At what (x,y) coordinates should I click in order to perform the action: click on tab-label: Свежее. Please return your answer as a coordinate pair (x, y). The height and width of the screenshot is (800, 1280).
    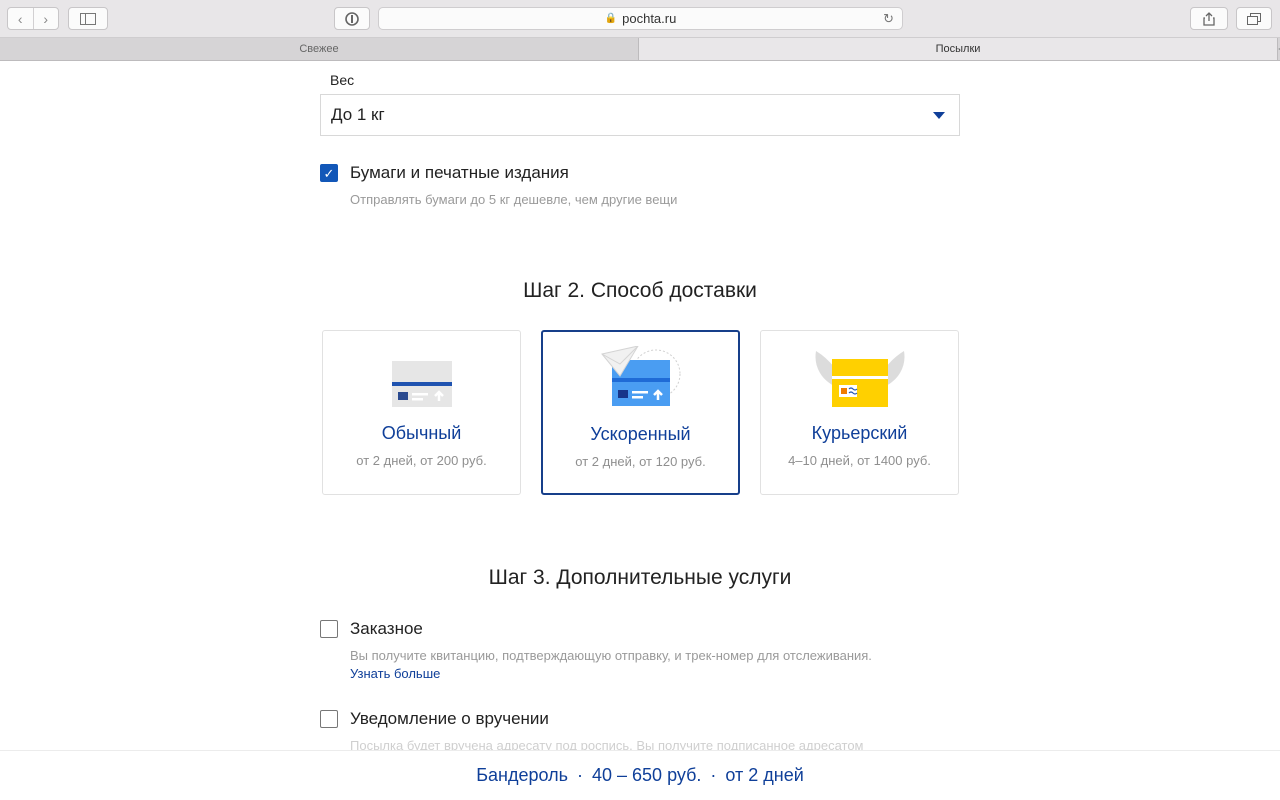
    Looking at the image, I should click on (319, 49).